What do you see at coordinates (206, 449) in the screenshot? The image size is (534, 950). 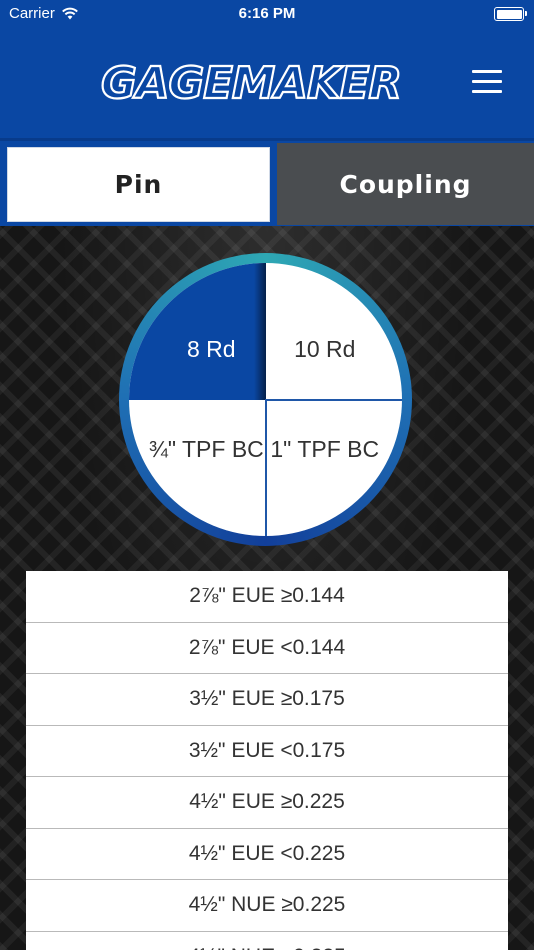 I see `dial-option-label: ¾" TPF BC` at bounding box center [206, 449].